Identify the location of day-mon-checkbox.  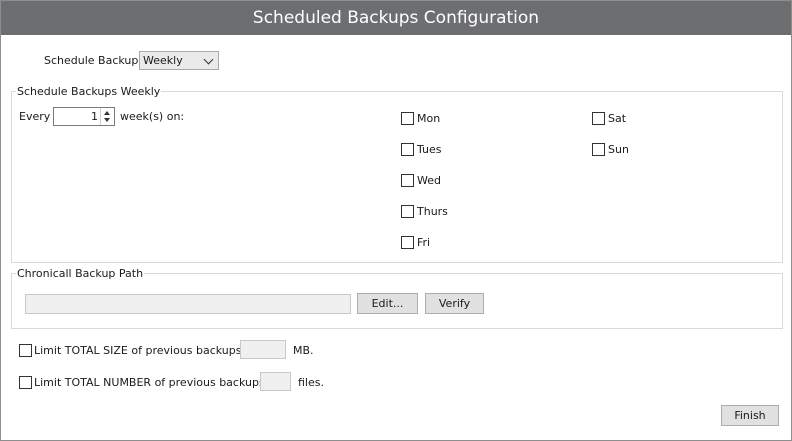
(407, 118).